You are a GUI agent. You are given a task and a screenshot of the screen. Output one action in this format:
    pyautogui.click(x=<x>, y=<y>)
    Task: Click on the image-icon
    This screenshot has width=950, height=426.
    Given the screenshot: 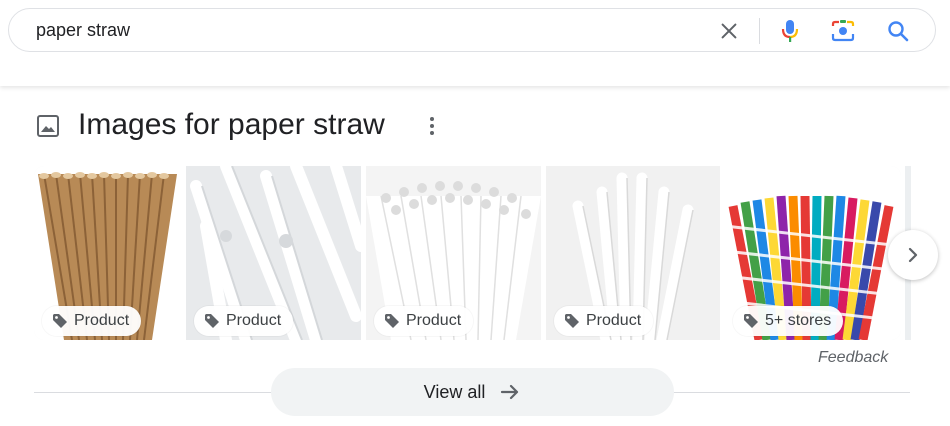 What is the action you would take?
    pyautogui.click(x=48, y=126)
    